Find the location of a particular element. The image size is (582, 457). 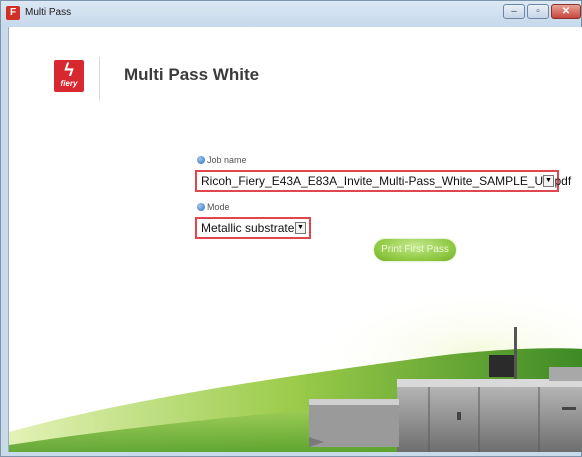

mode-value: Metallic substrate is located at coordinates (248, 228).